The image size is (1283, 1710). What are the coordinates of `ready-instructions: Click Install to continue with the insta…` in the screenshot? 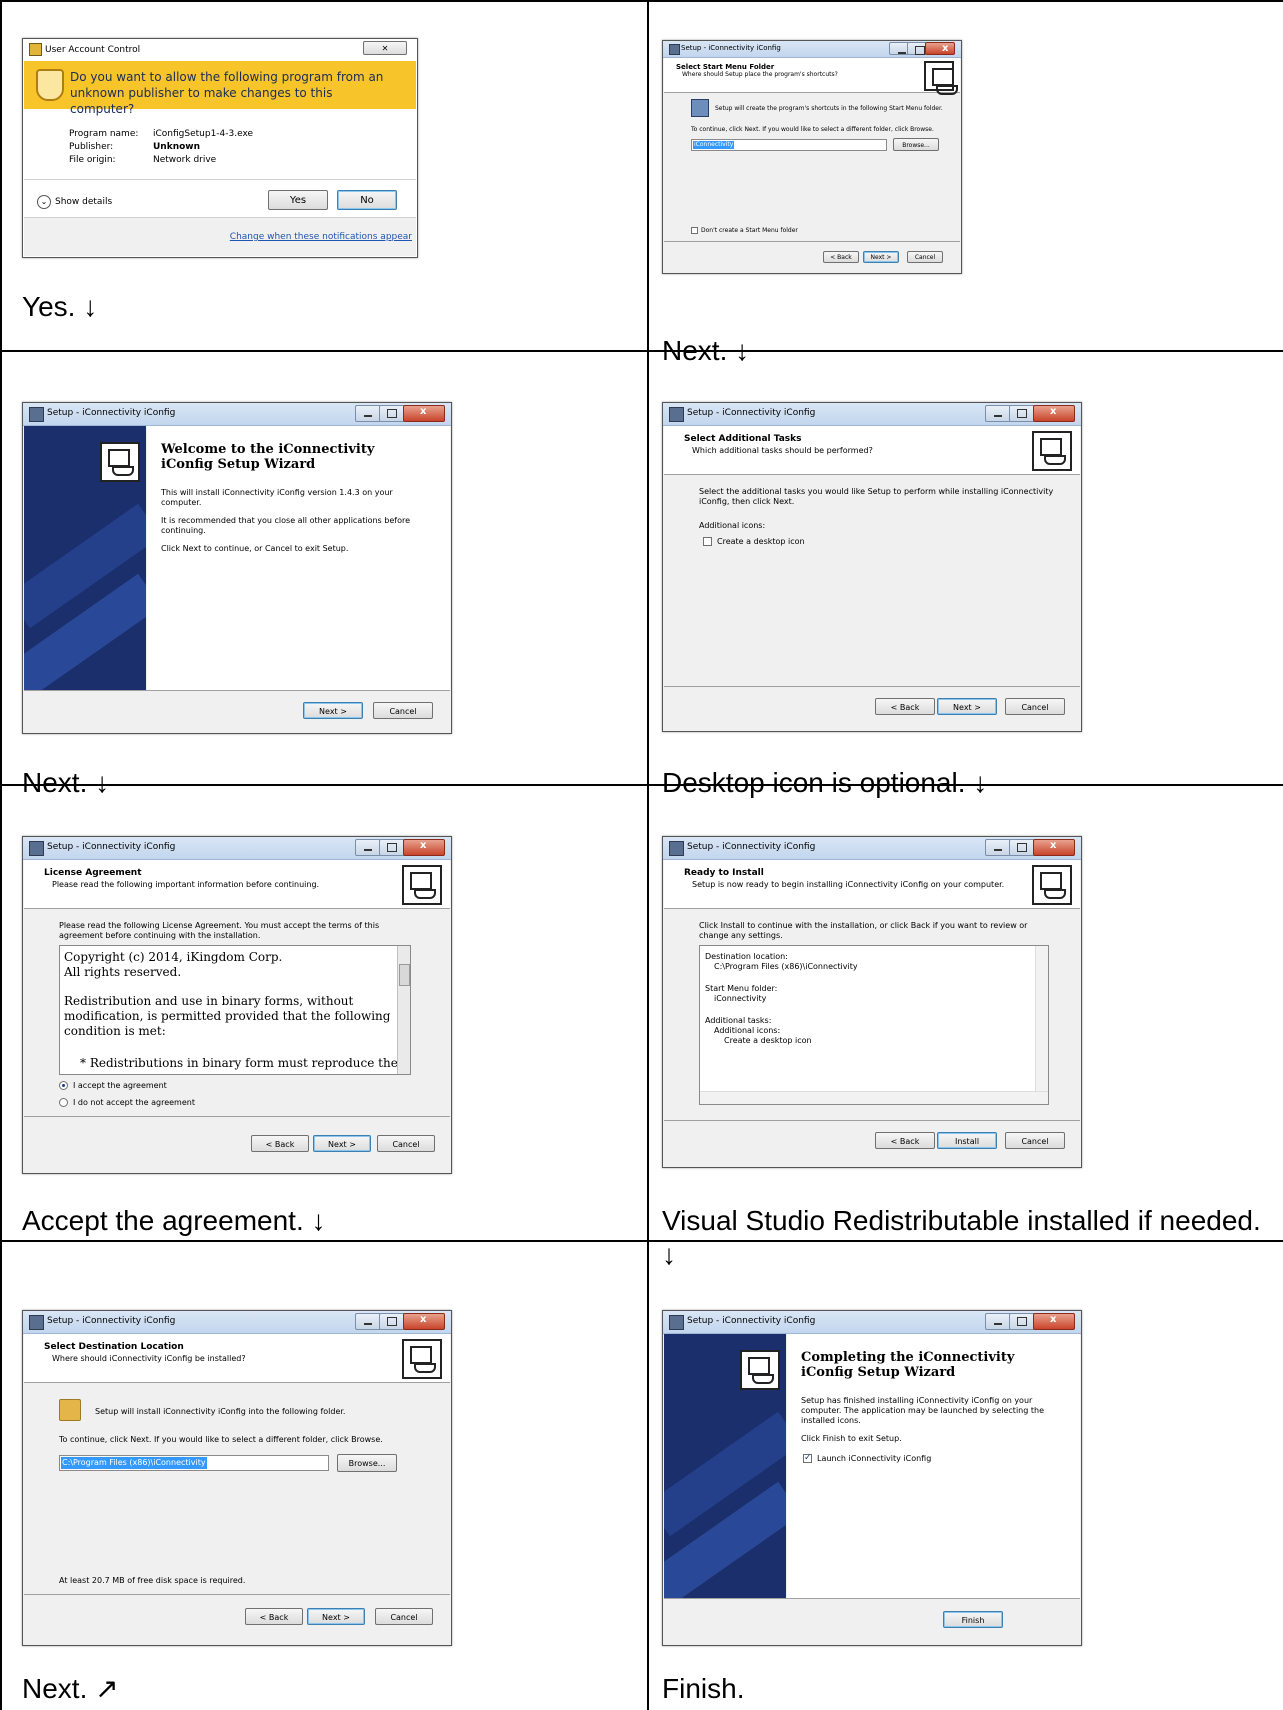 It's located at (863, 930).